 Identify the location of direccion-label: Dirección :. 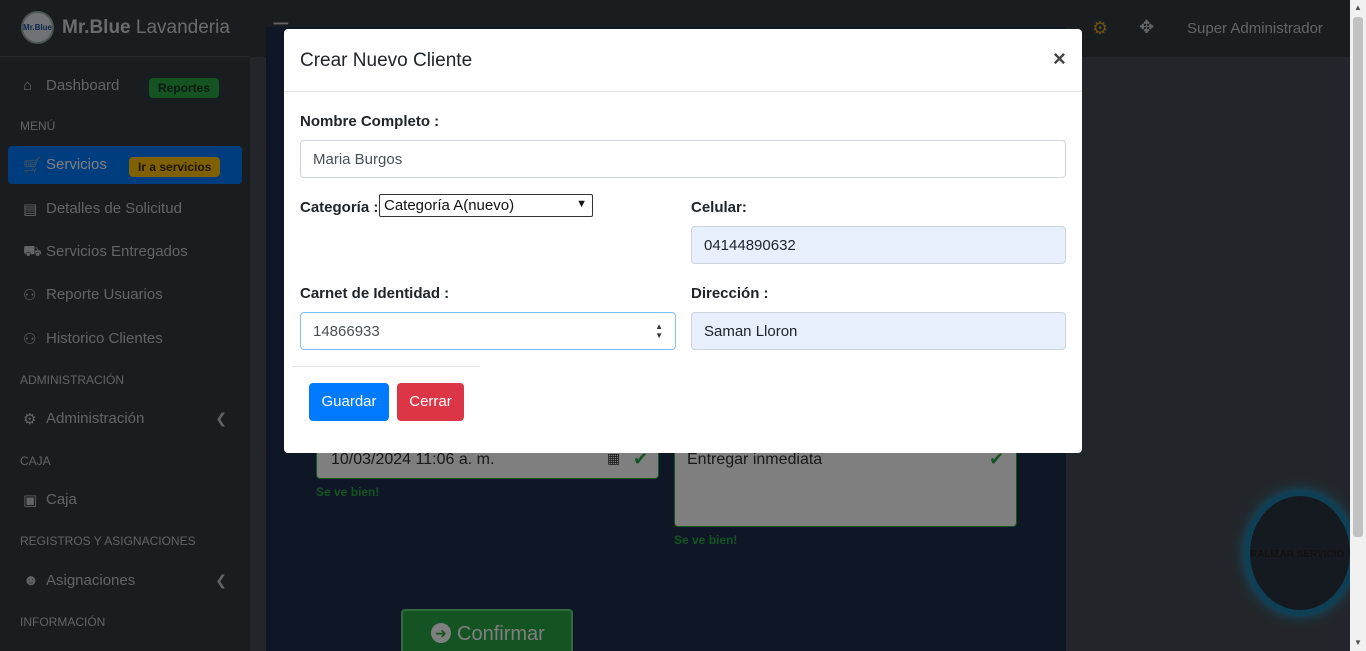
(730, 293).